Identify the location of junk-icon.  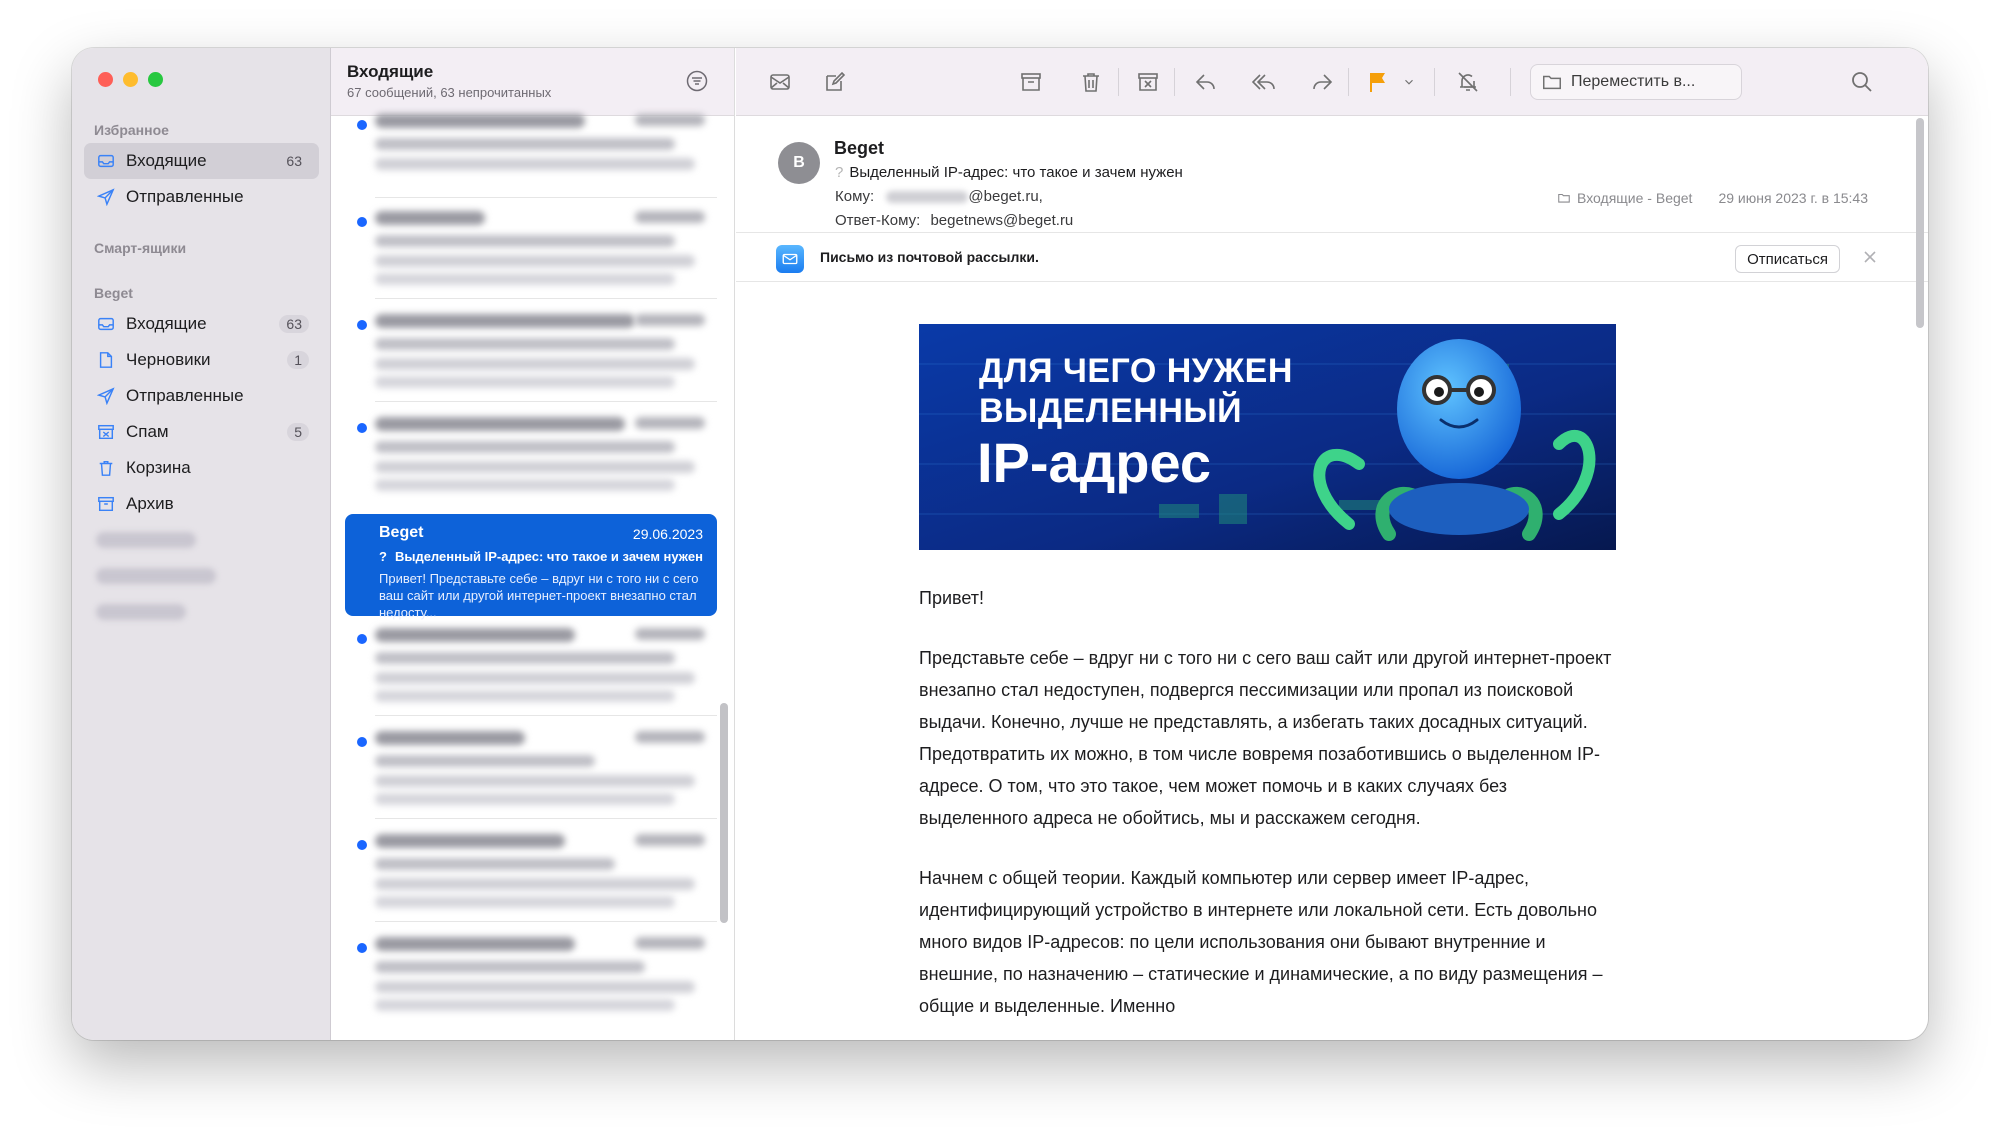
(1148, 82).